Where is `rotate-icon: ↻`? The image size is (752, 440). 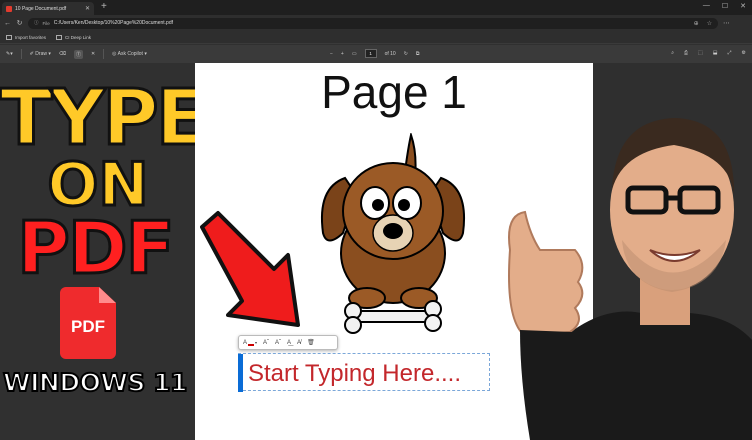 rotate-icon: ↻ is located at coordinates (406, 54).